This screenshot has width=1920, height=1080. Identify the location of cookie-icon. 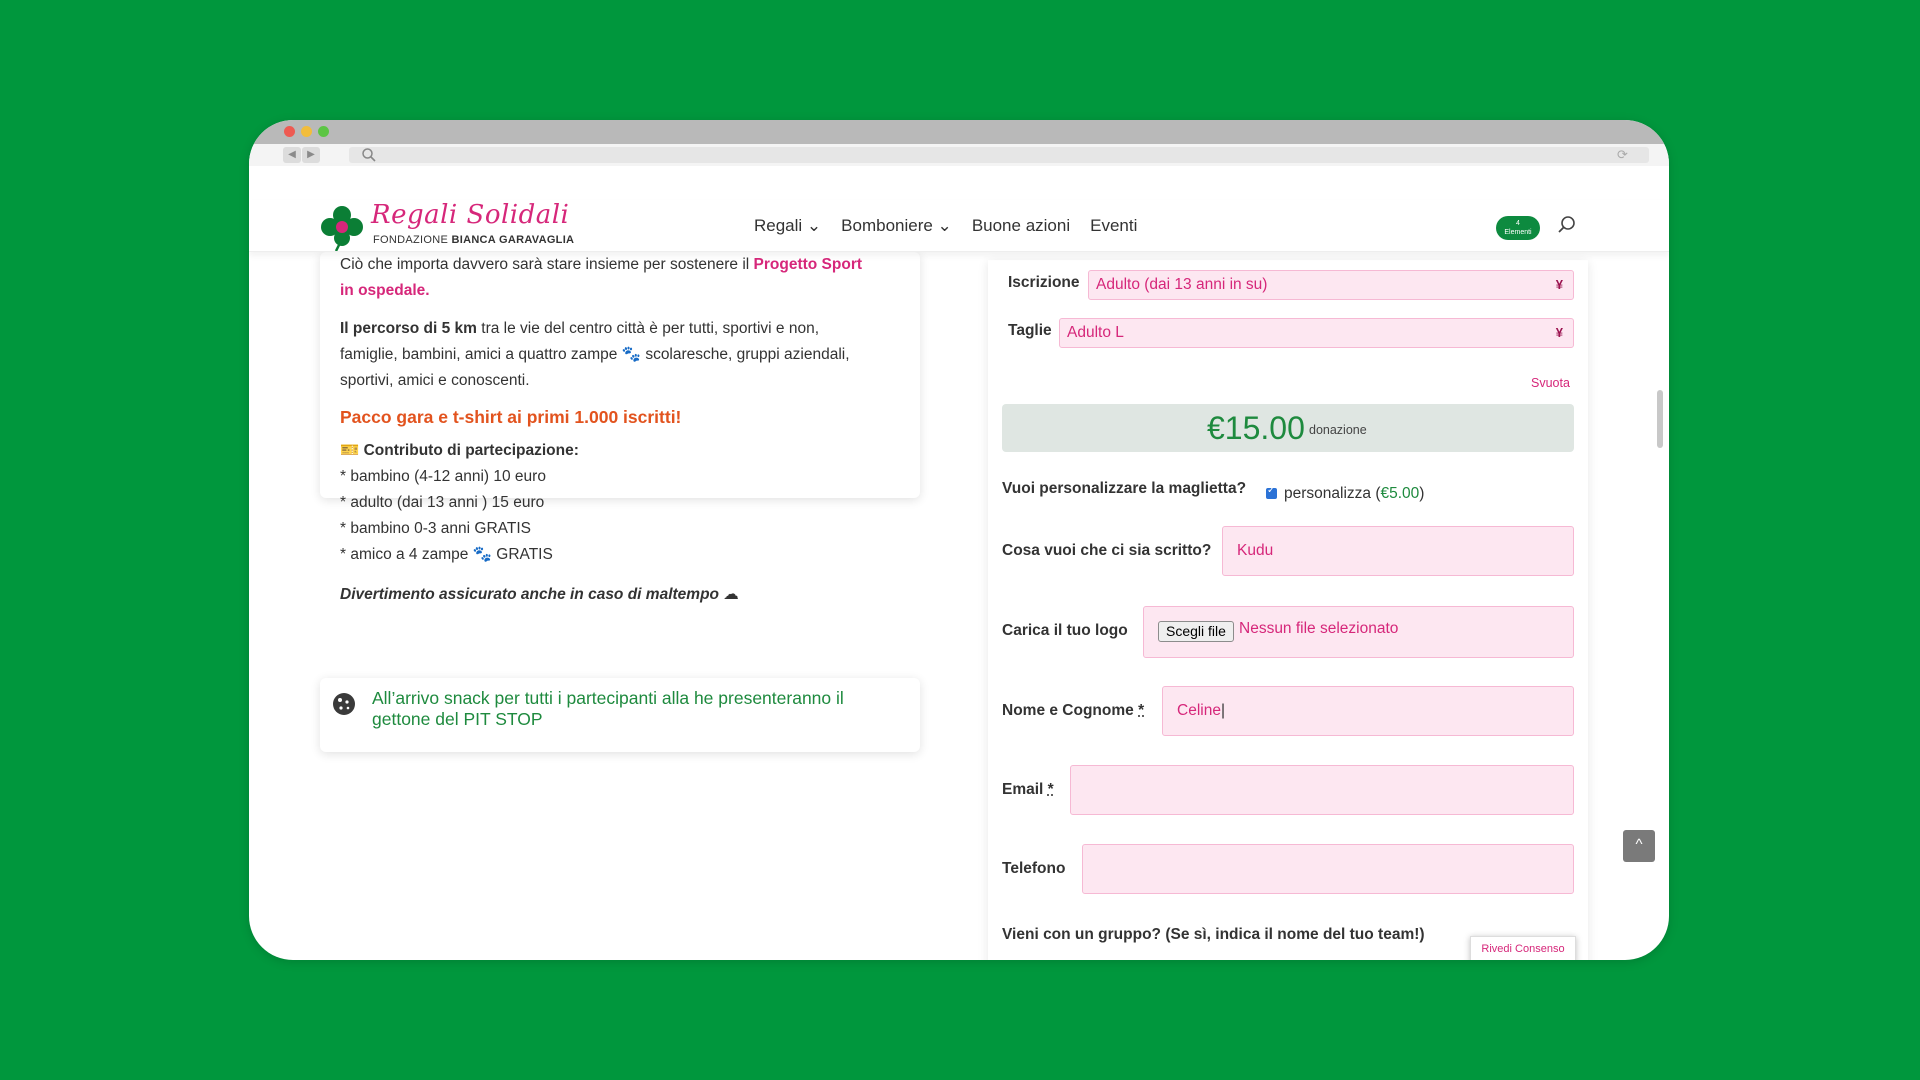
(344, 704).